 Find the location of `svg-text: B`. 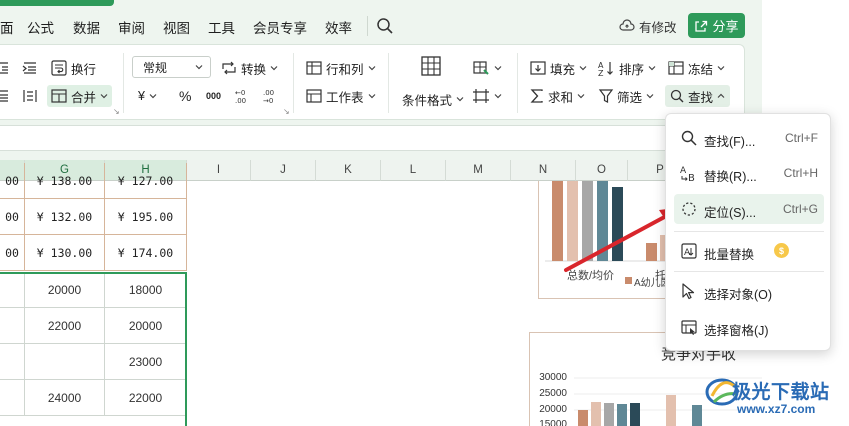

svg-text: B is located at coordinates (691, 177).